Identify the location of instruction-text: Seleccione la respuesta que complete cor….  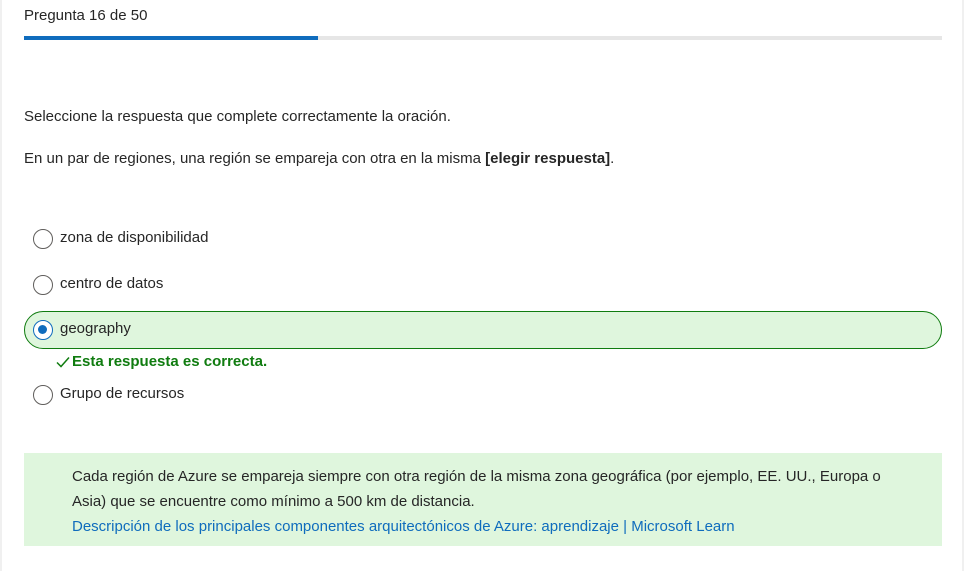
(237, 116).